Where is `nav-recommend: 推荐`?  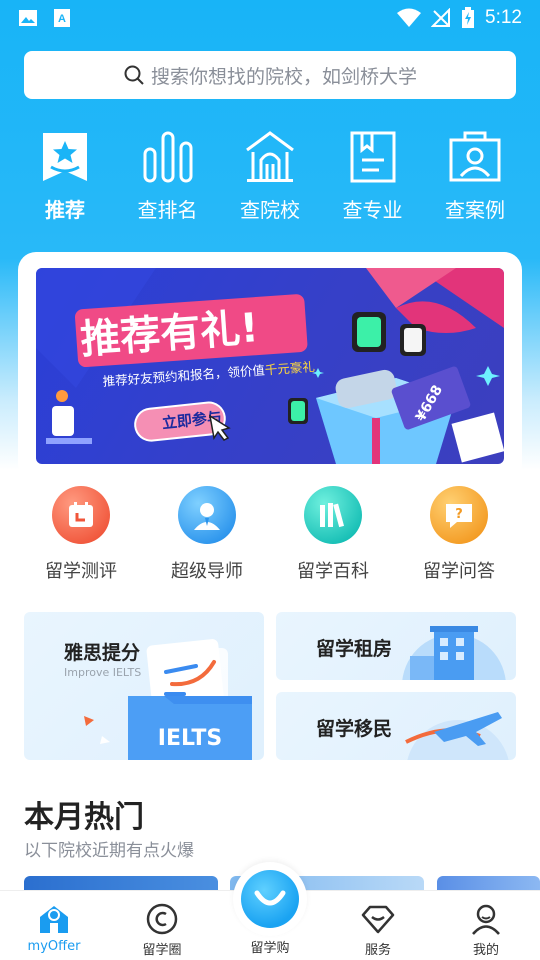
nav-recommend: 推荐 is located at coordinates (65, 178).